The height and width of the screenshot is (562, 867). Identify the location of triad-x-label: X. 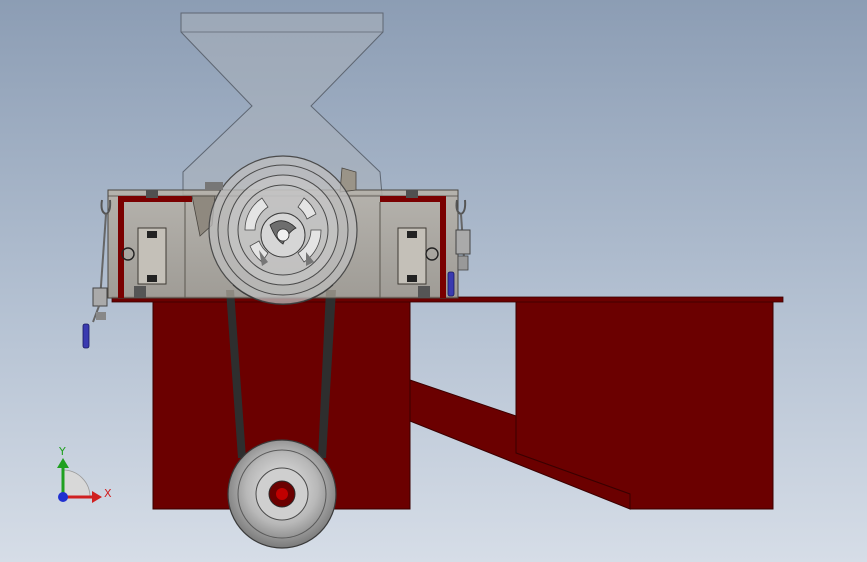
(108, 493).